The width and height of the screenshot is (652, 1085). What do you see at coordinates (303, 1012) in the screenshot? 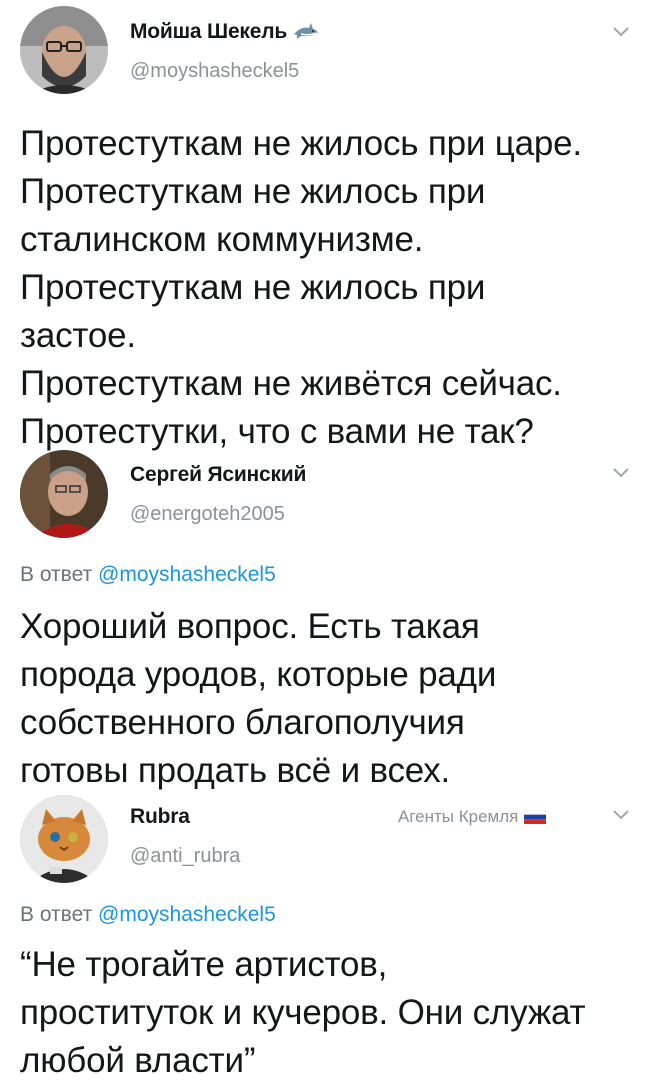
I see `tweet-line: проституток и кучеров. Они служат` at bounding box center [303, 1012].